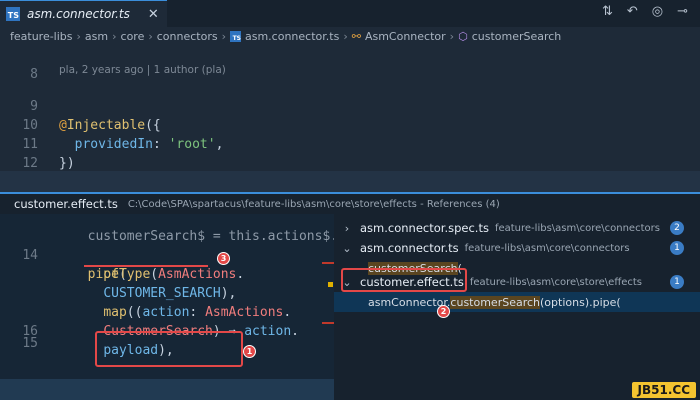  Describe the element at coordinates (350, 64) in the screenshot. I see `code-line: 8` at that location.